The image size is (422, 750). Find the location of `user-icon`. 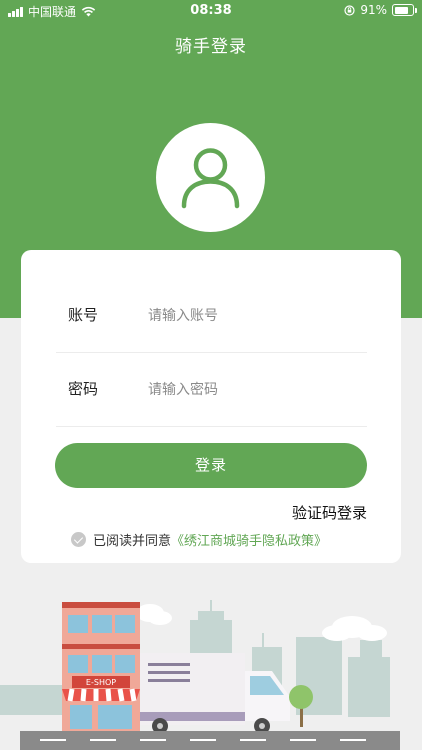

user-icon is located at coordinates (210, 178).